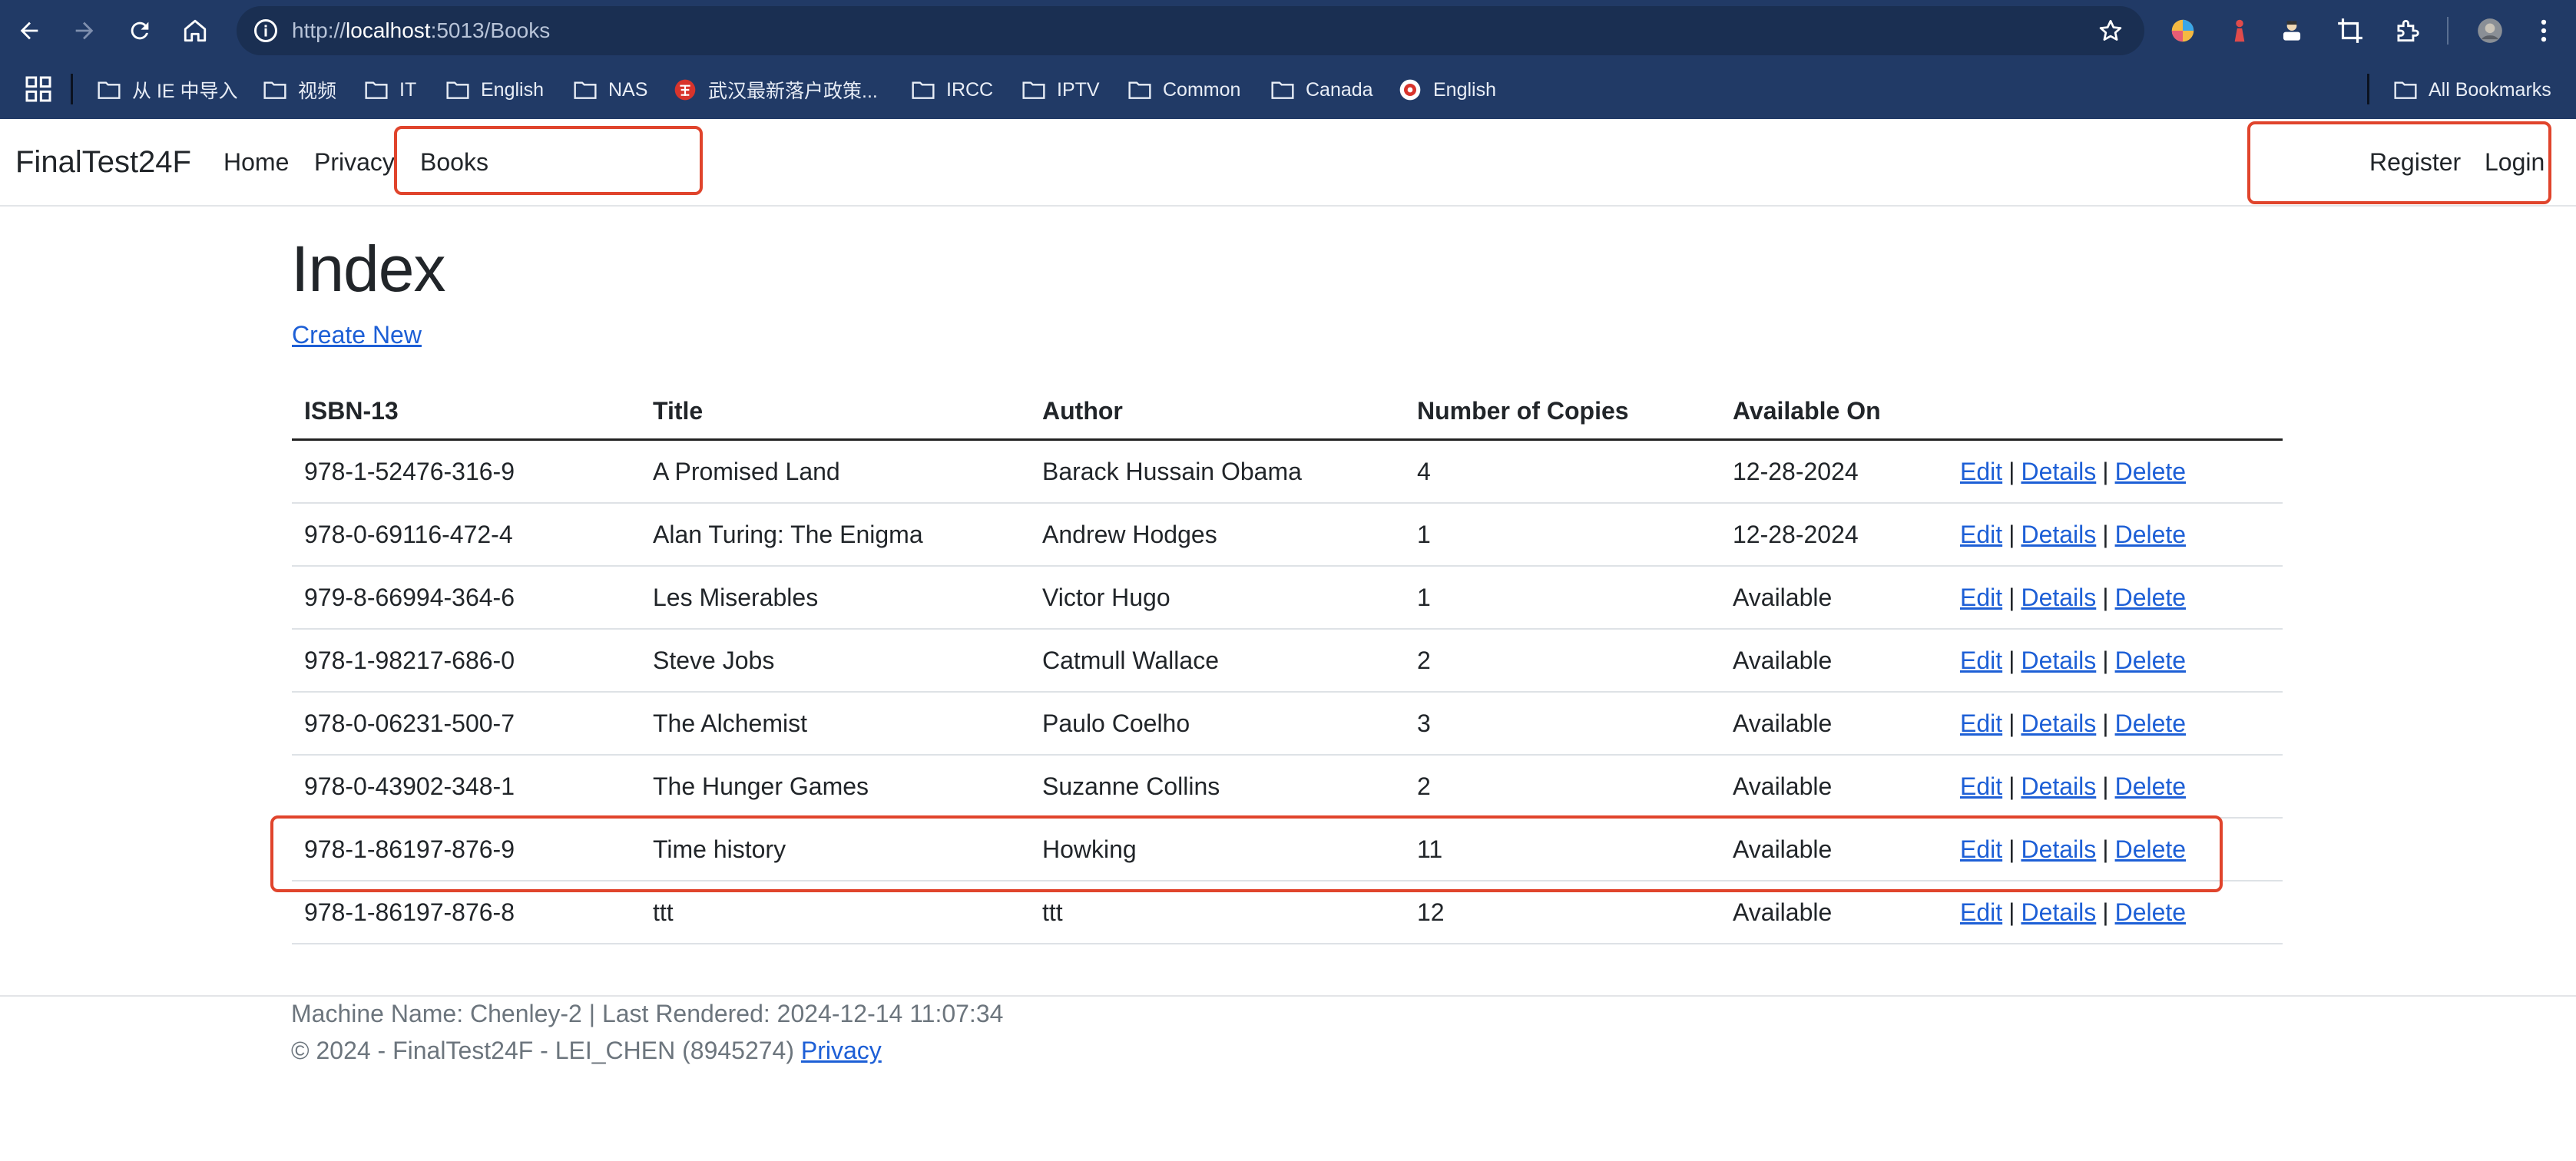  I want to click on create-new-link: Create New, so click(357, 335).